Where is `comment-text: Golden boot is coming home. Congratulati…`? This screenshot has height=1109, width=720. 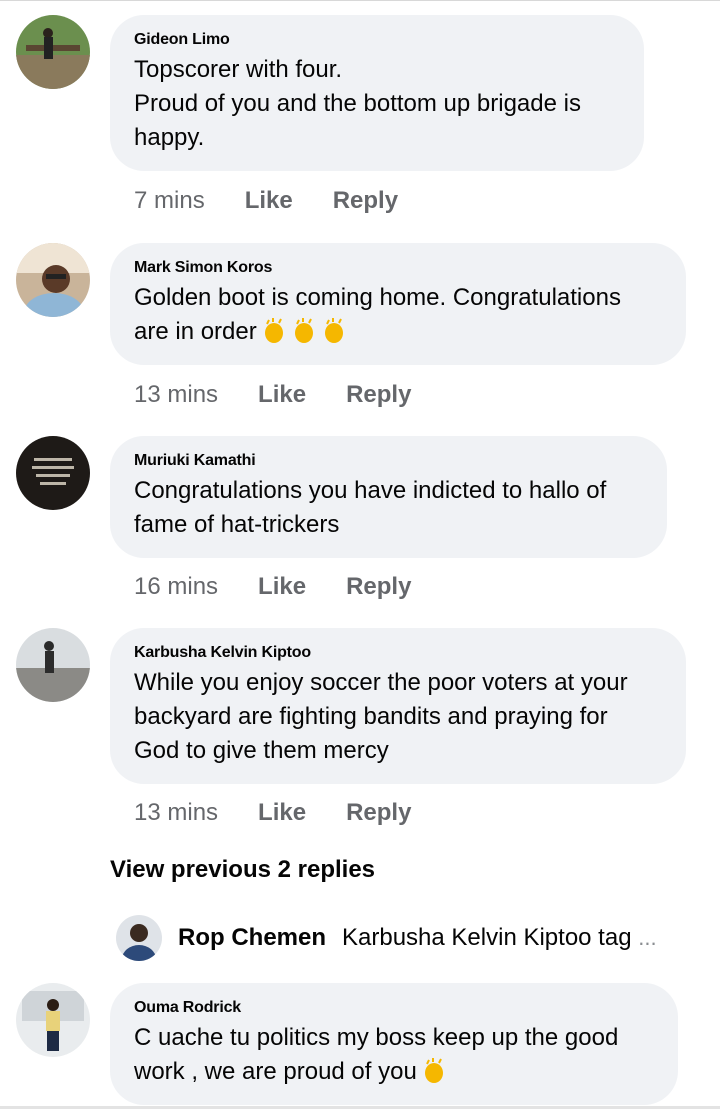 comment-text: Golden boot is coming home. Congratulati… is located at coordinates (377, 314).